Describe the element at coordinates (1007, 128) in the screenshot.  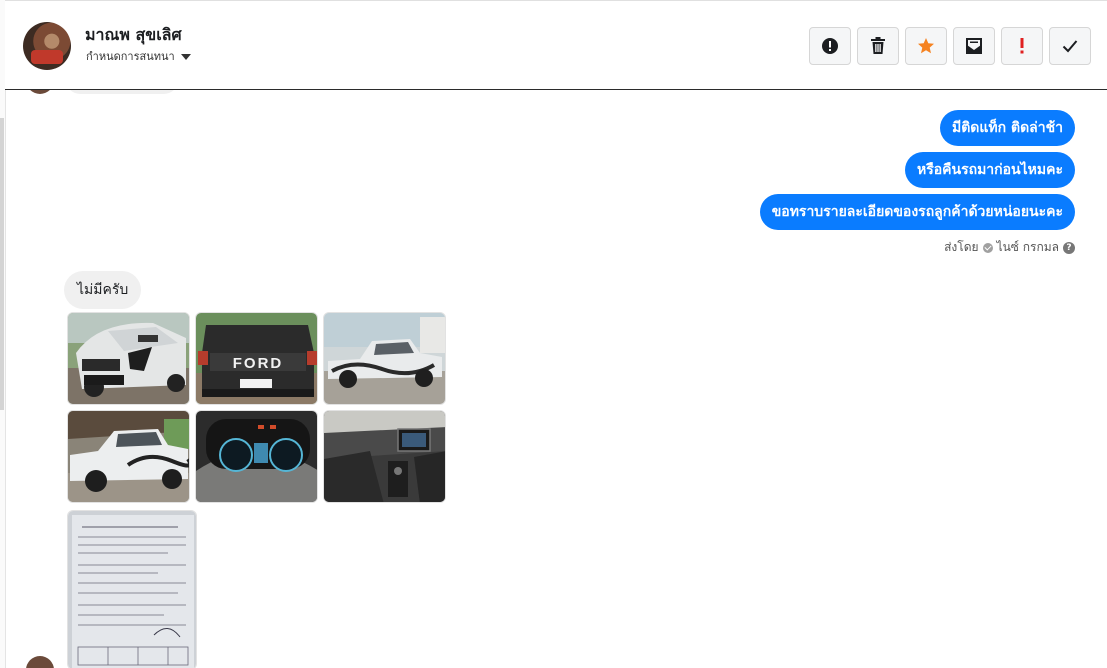
I see `outgoing-message: มีติดแท็ก ติดล่าช้า` at that location.